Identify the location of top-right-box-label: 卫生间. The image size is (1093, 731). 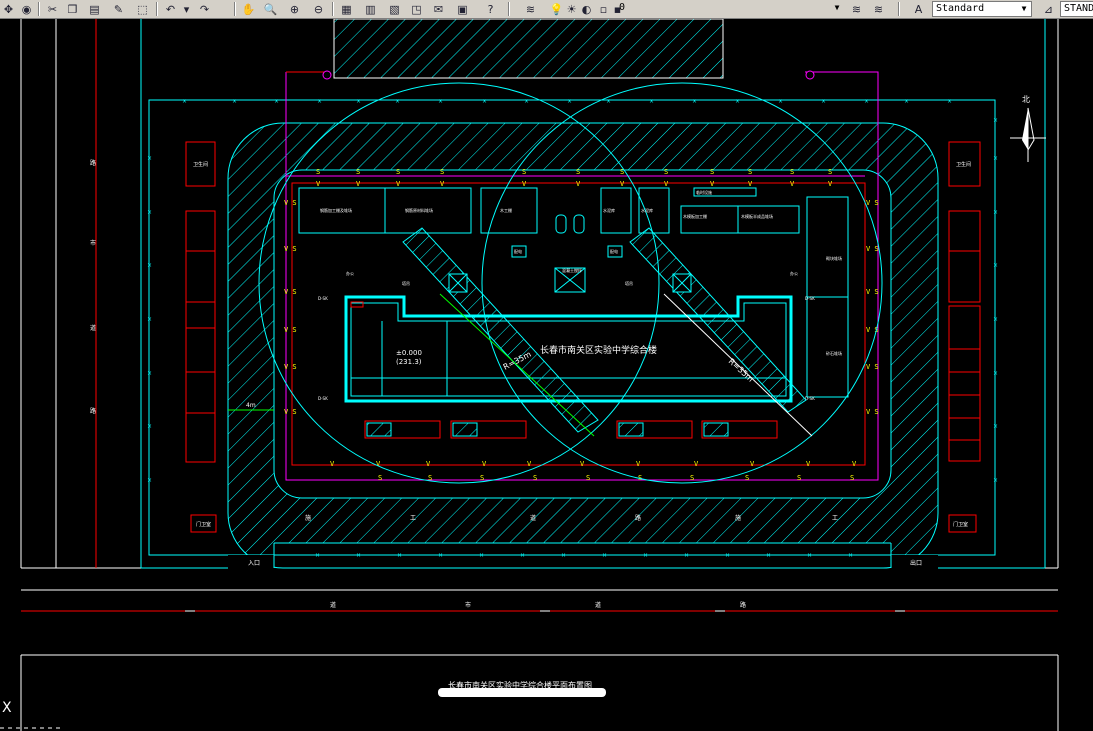
(963, 164).